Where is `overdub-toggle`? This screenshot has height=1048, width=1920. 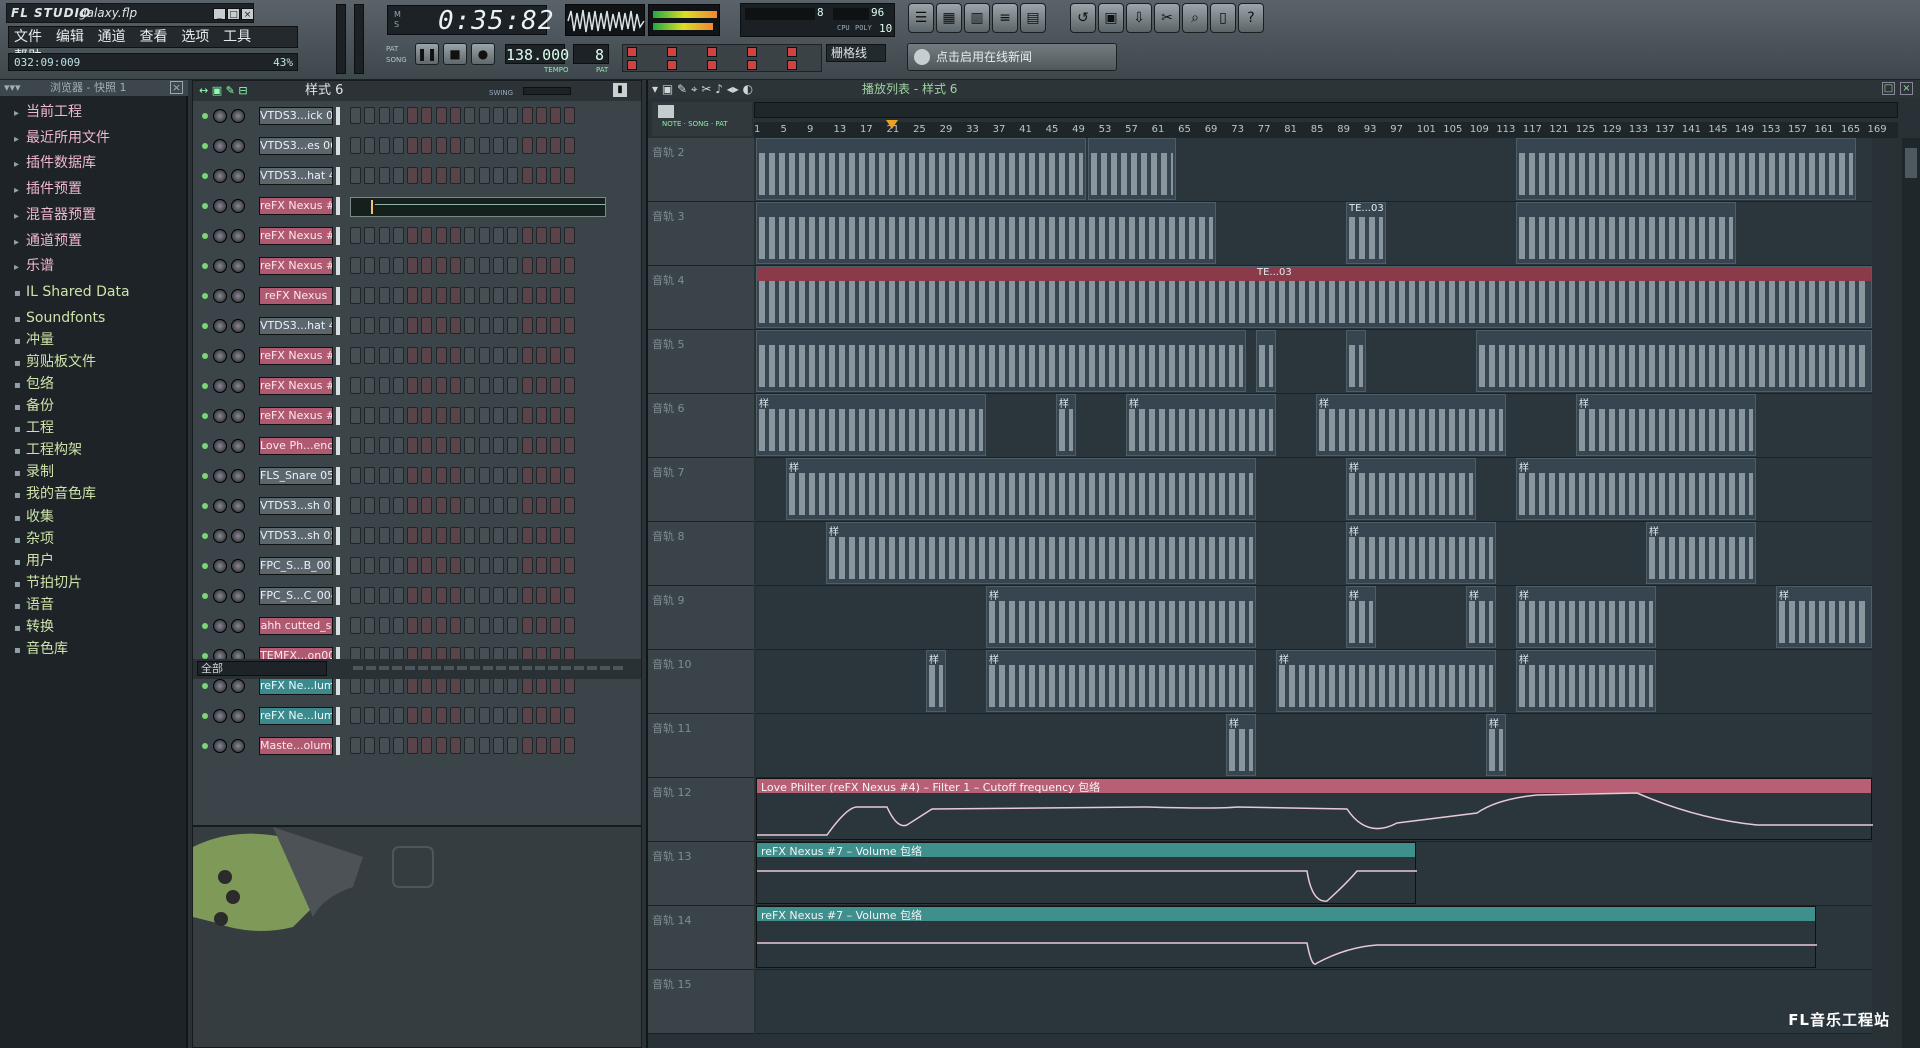
overdub-toggle is located at coordinates (752, 65).